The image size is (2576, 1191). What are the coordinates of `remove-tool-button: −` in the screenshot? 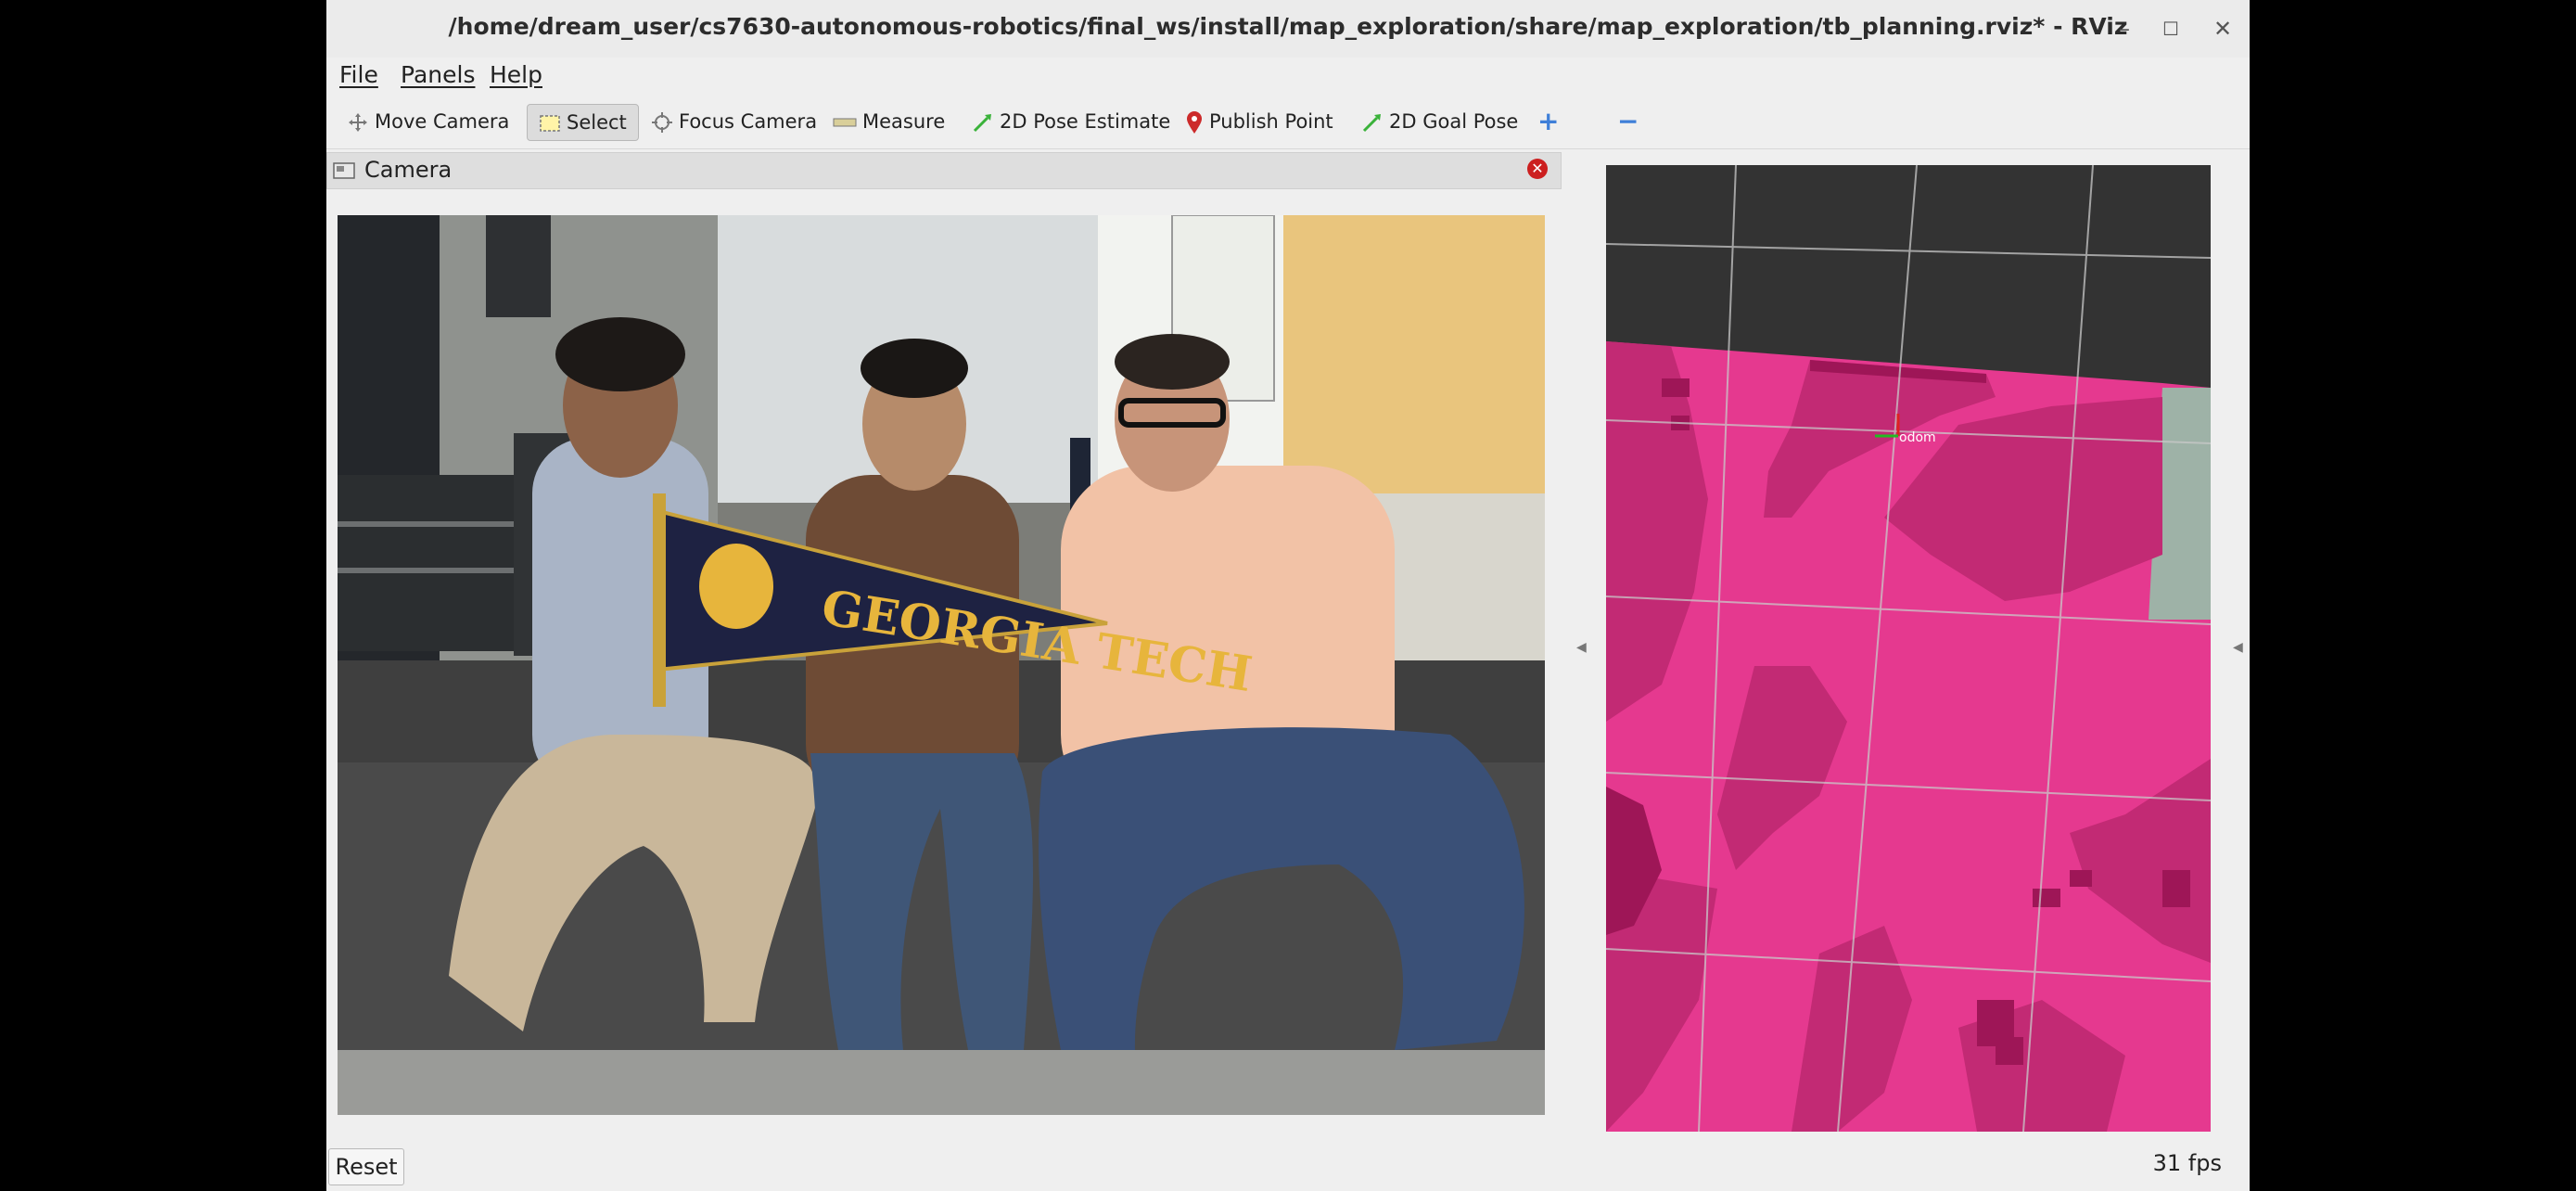 It's located at (1628, 121).